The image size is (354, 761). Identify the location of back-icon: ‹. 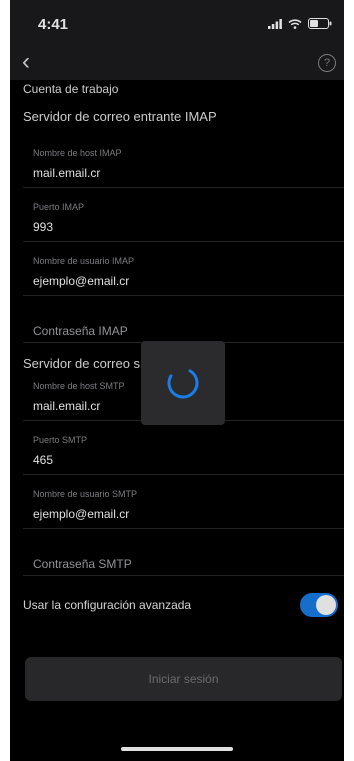
(26, 62).